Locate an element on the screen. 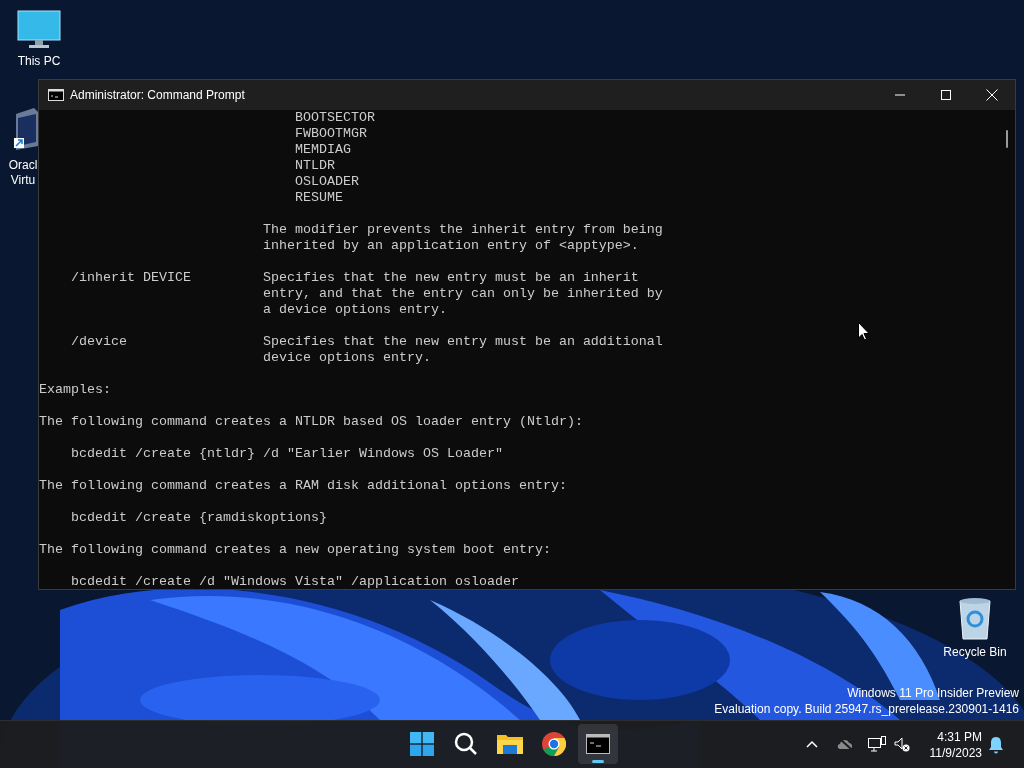 The image size is (1024, 768). mouse-pointer-icon is located at coordinates (864, 331).